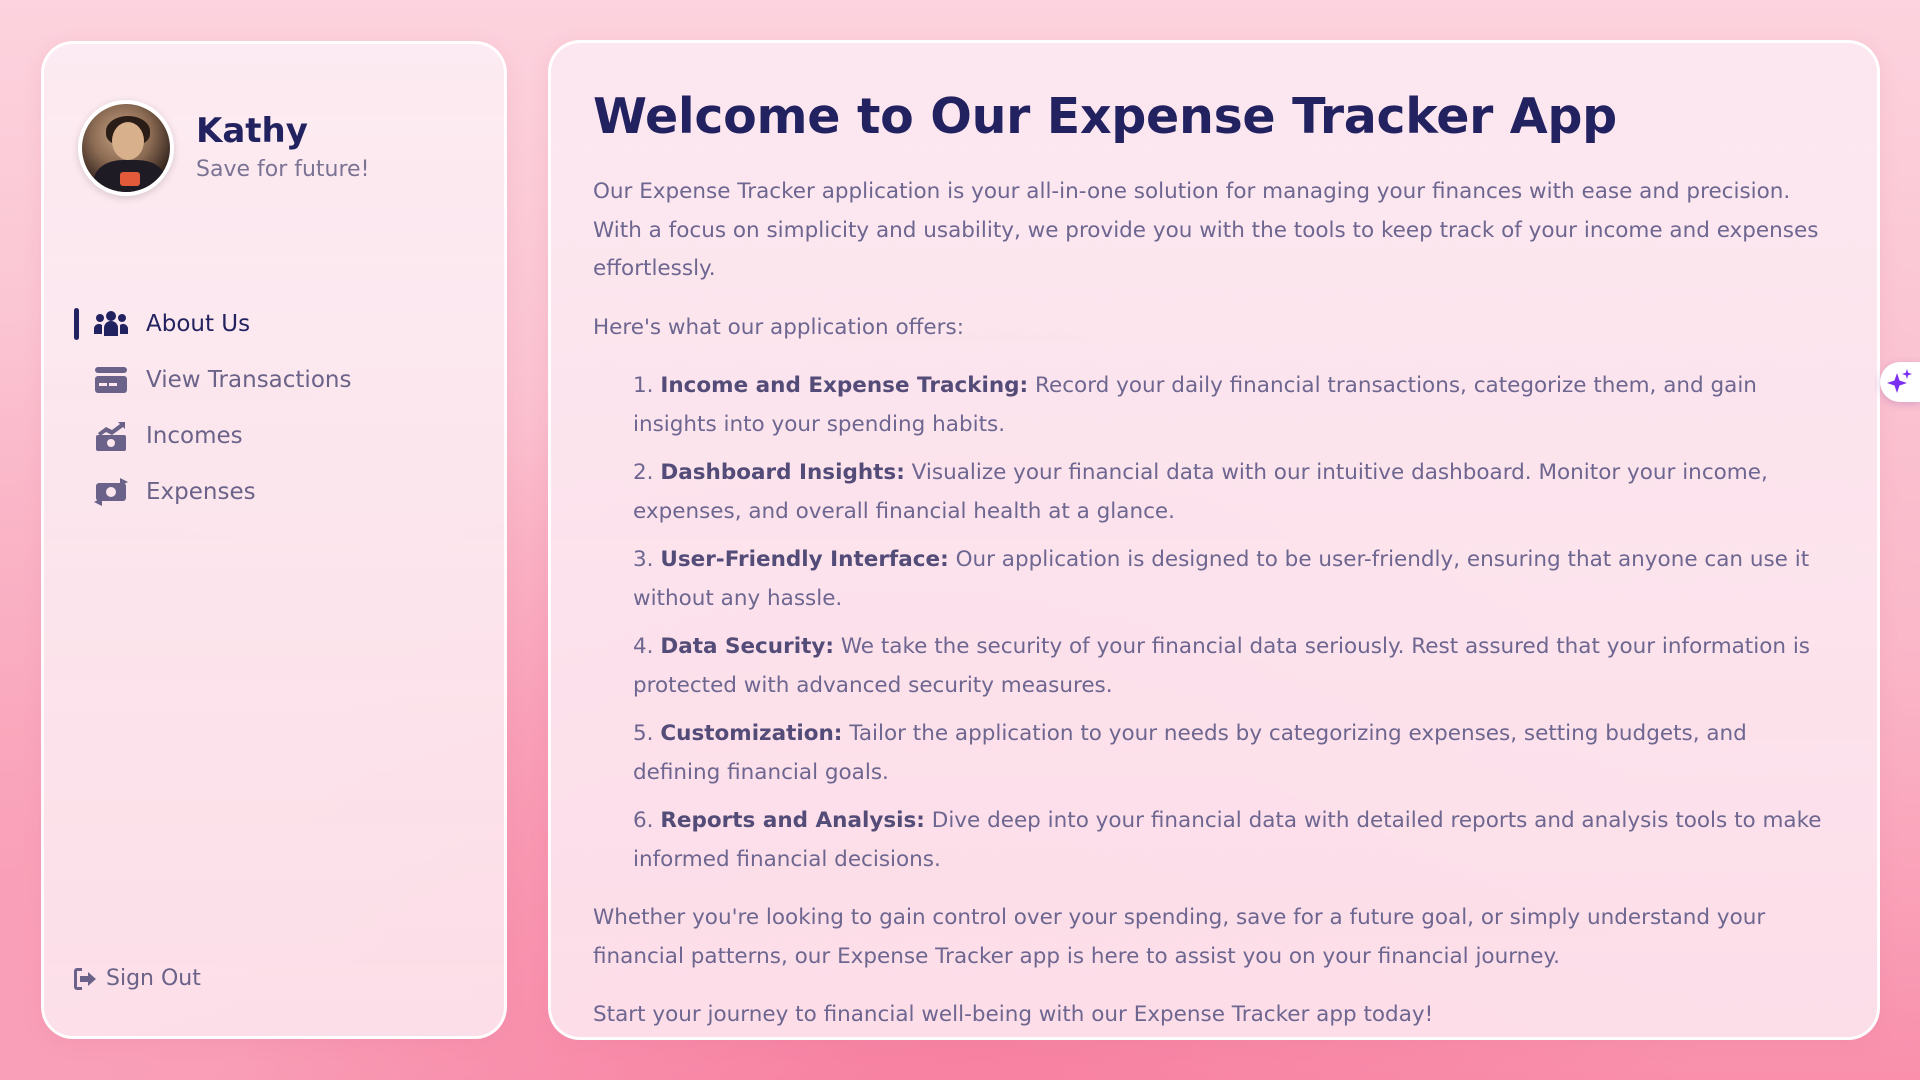 This screenshot has height=1080, width=1920. I want to click on money-bill-transfer-icon, so click(111, 492).